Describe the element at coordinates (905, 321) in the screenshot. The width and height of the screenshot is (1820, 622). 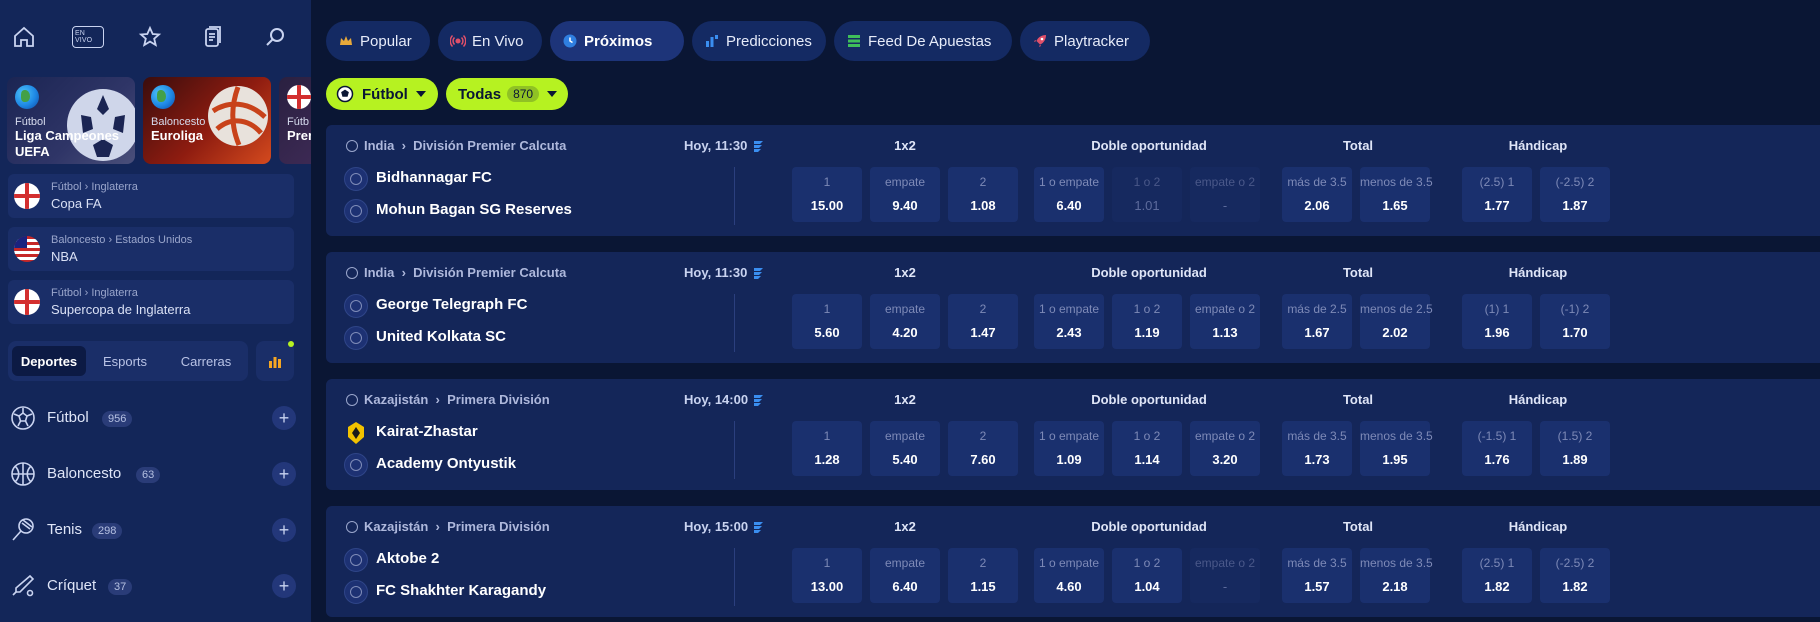
I see `odd-button: empate 4.20` at that location.